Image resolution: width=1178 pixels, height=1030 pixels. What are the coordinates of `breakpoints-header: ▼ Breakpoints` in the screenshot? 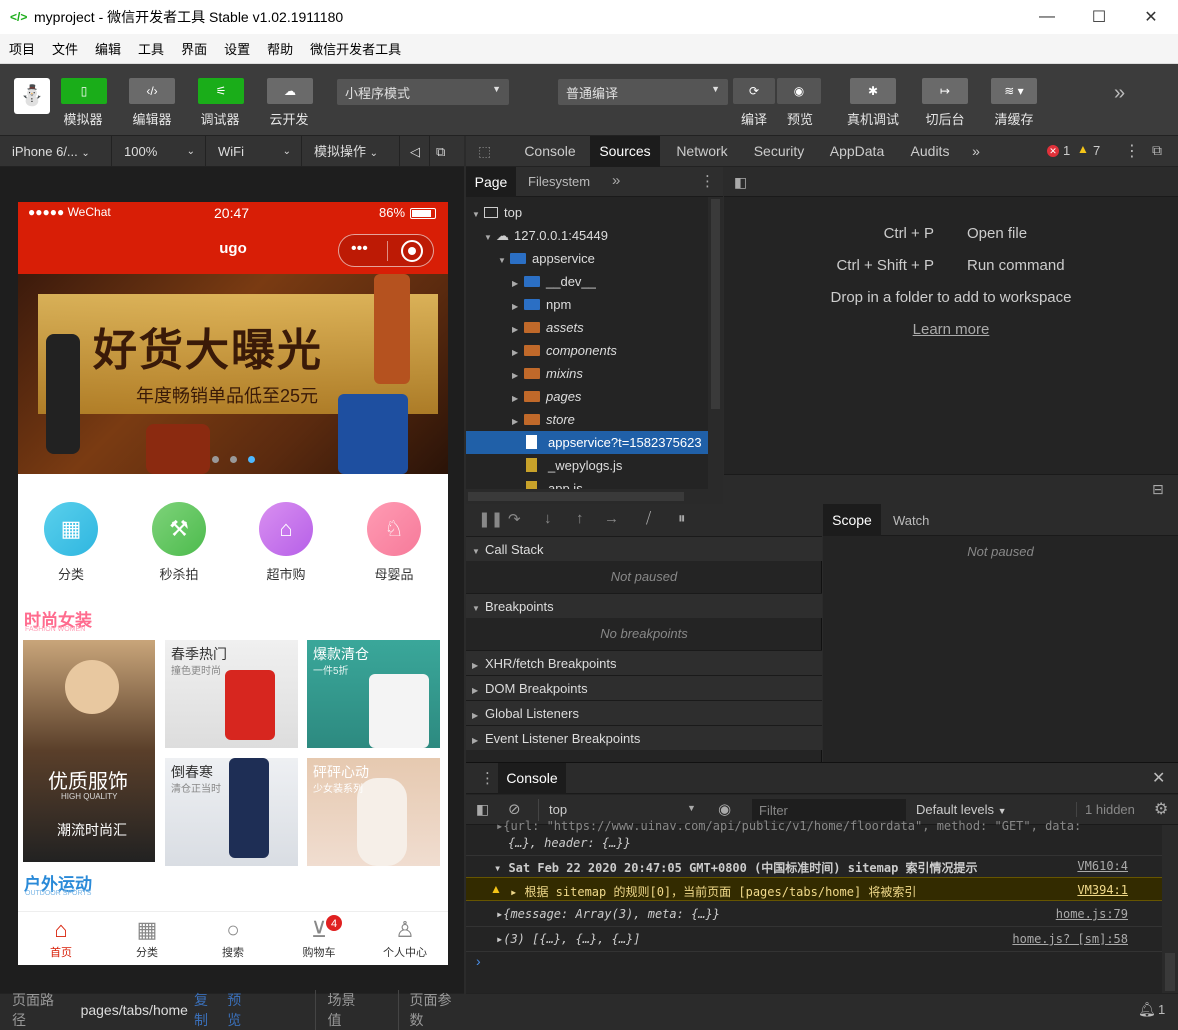 It's located at (644, 605).